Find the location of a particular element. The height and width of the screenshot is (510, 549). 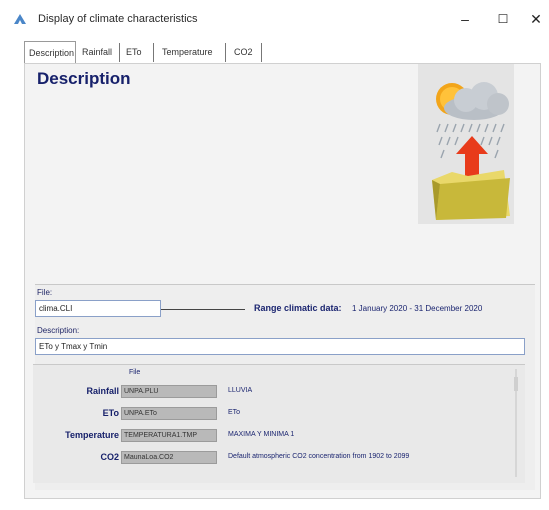

eto-description: ETo is located at coordinates (234, 412).